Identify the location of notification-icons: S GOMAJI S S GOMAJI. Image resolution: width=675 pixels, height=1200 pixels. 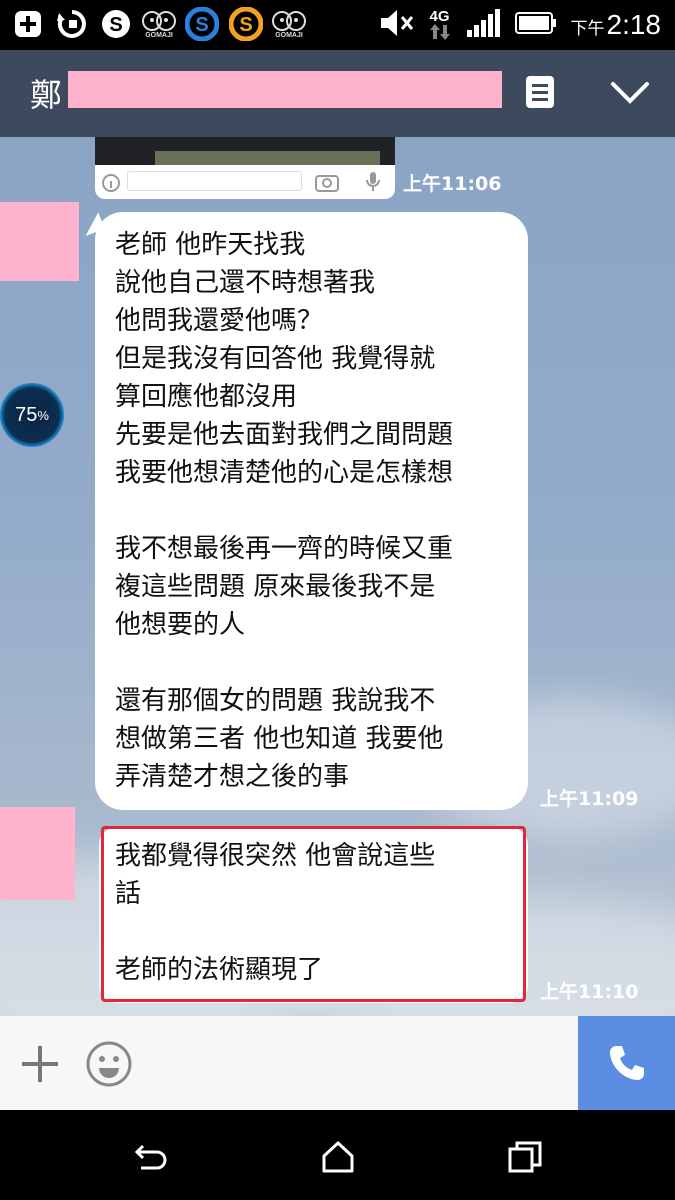
(158, 24).